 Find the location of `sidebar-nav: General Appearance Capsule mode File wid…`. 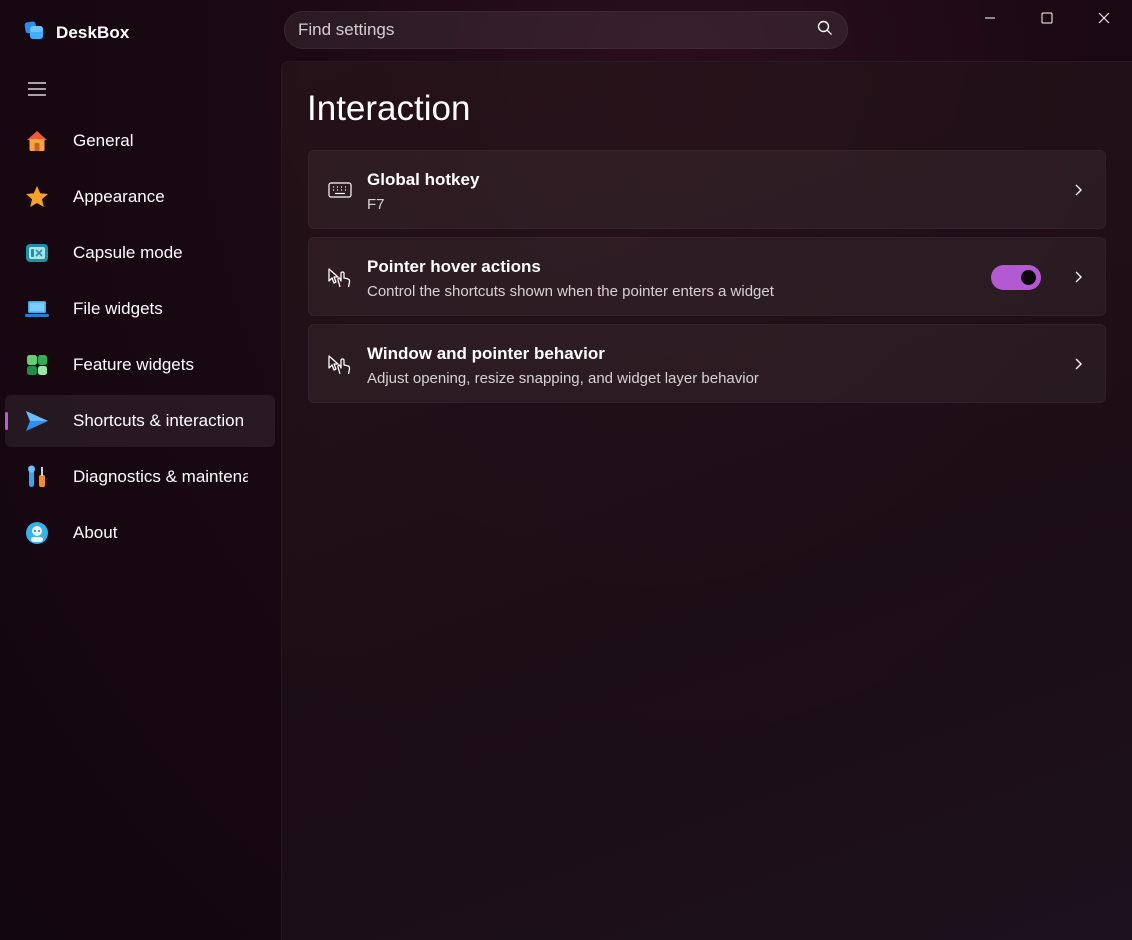

sidebar-nav: General Appearance Capsule mode File wid… is located at coordinates (140, 339).